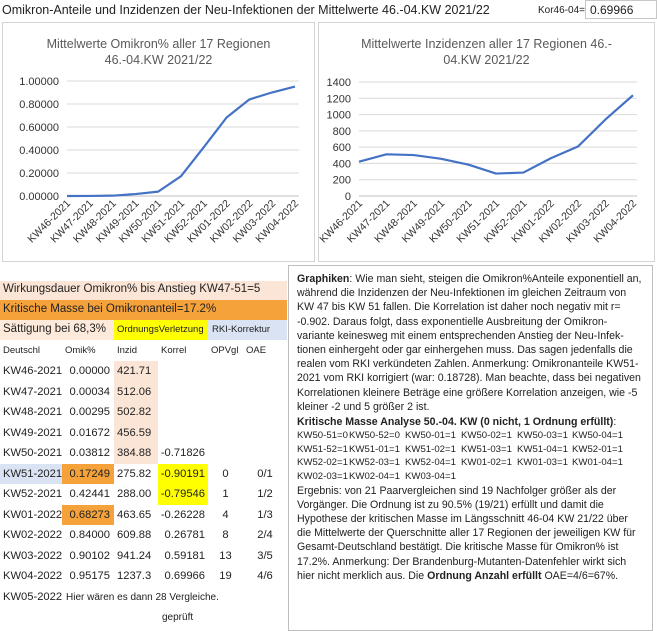 This screenshot has height=631, width=657. Describe the element at coordinates (88, 494) in the screenshot. I see `omik-cell: 0.42441` at that location.